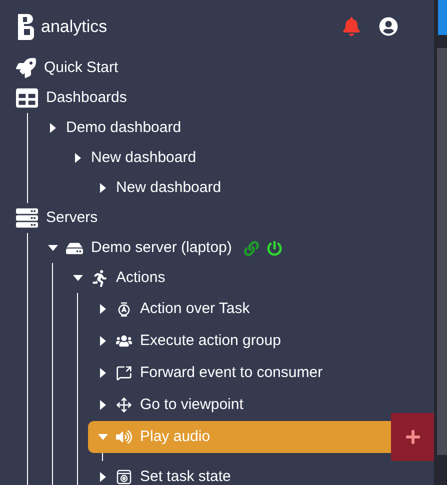 This screenshot has height=485, width=447. I want to click on tree-row: Set task state, so click(261, 473).